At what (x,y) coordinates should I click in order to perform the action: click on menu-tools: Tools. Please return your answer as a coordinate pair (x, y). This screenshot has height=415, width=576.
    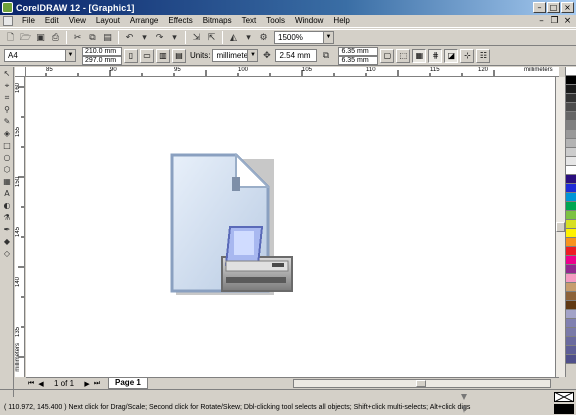
    Looking at the image, I should click on (275, 21).